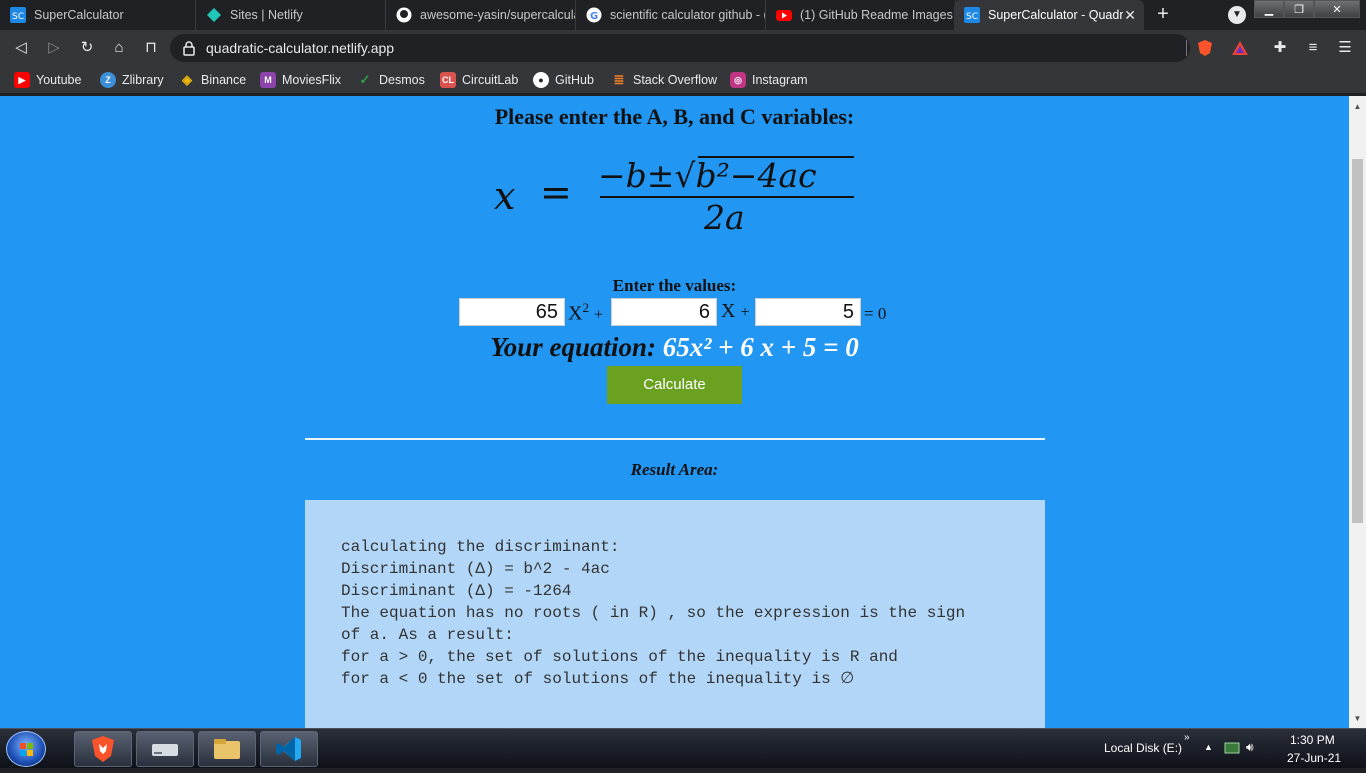 This screenshot has height=773, width=1366. What do you see at coordinates (143, 80) in the screenshot?
I see `bookmark-label: Zlibrary` at bounding box center [143, 80].